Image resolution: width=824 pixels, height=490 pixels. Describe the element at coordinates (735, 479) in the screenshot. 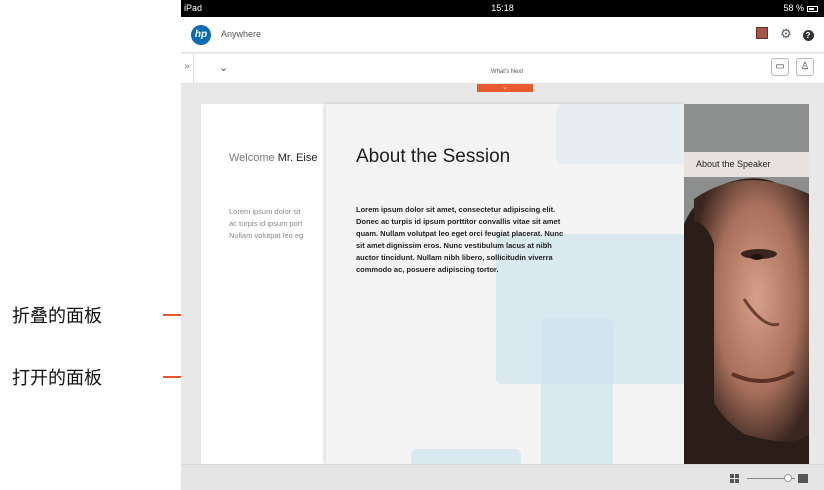

I see `grid-view-icon` at that location.